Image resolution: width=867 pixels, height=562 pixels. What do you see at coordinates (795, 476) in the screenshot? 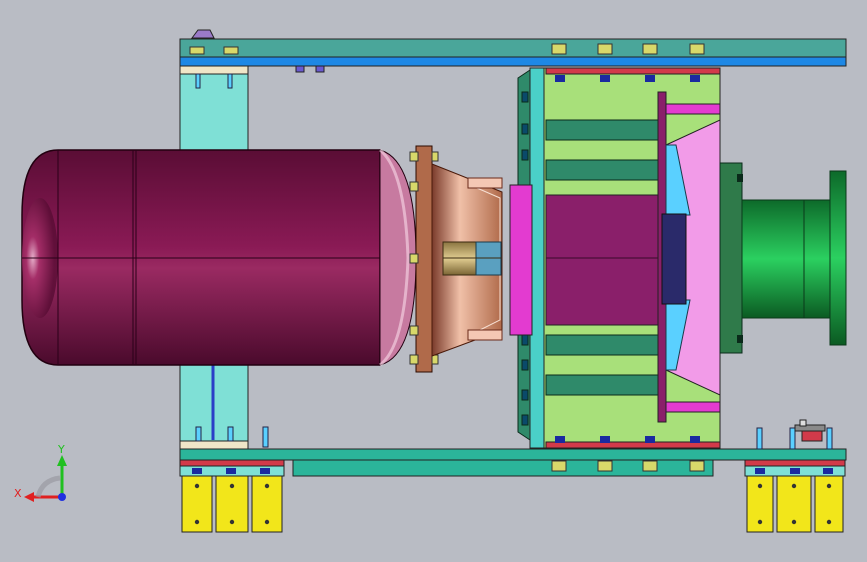
I see `right-mounting-feet` at bounding box center [795, 476].